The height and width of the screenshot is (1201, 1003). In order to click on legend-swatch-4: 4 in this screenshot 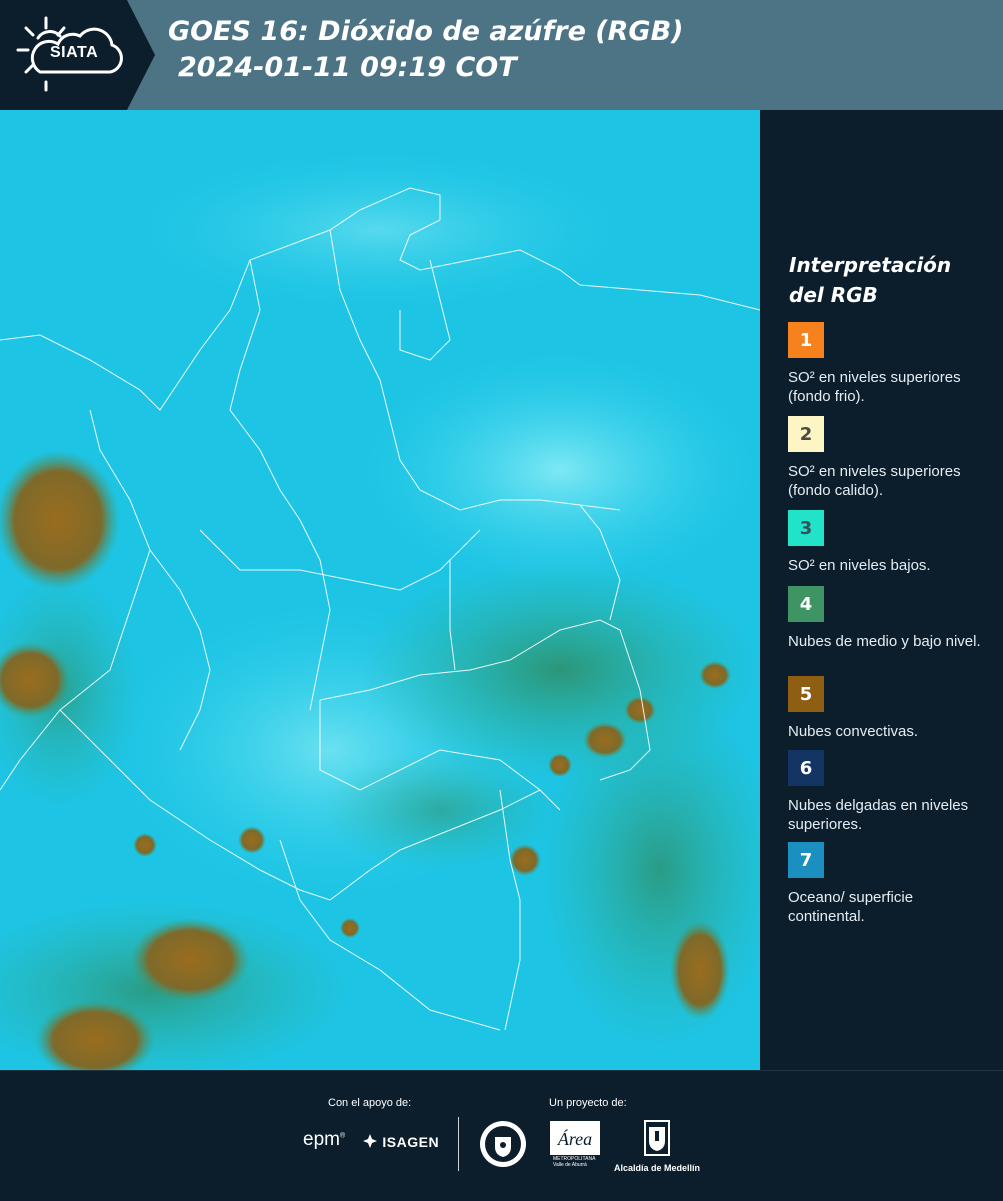, I will do `click(806, 604)`.